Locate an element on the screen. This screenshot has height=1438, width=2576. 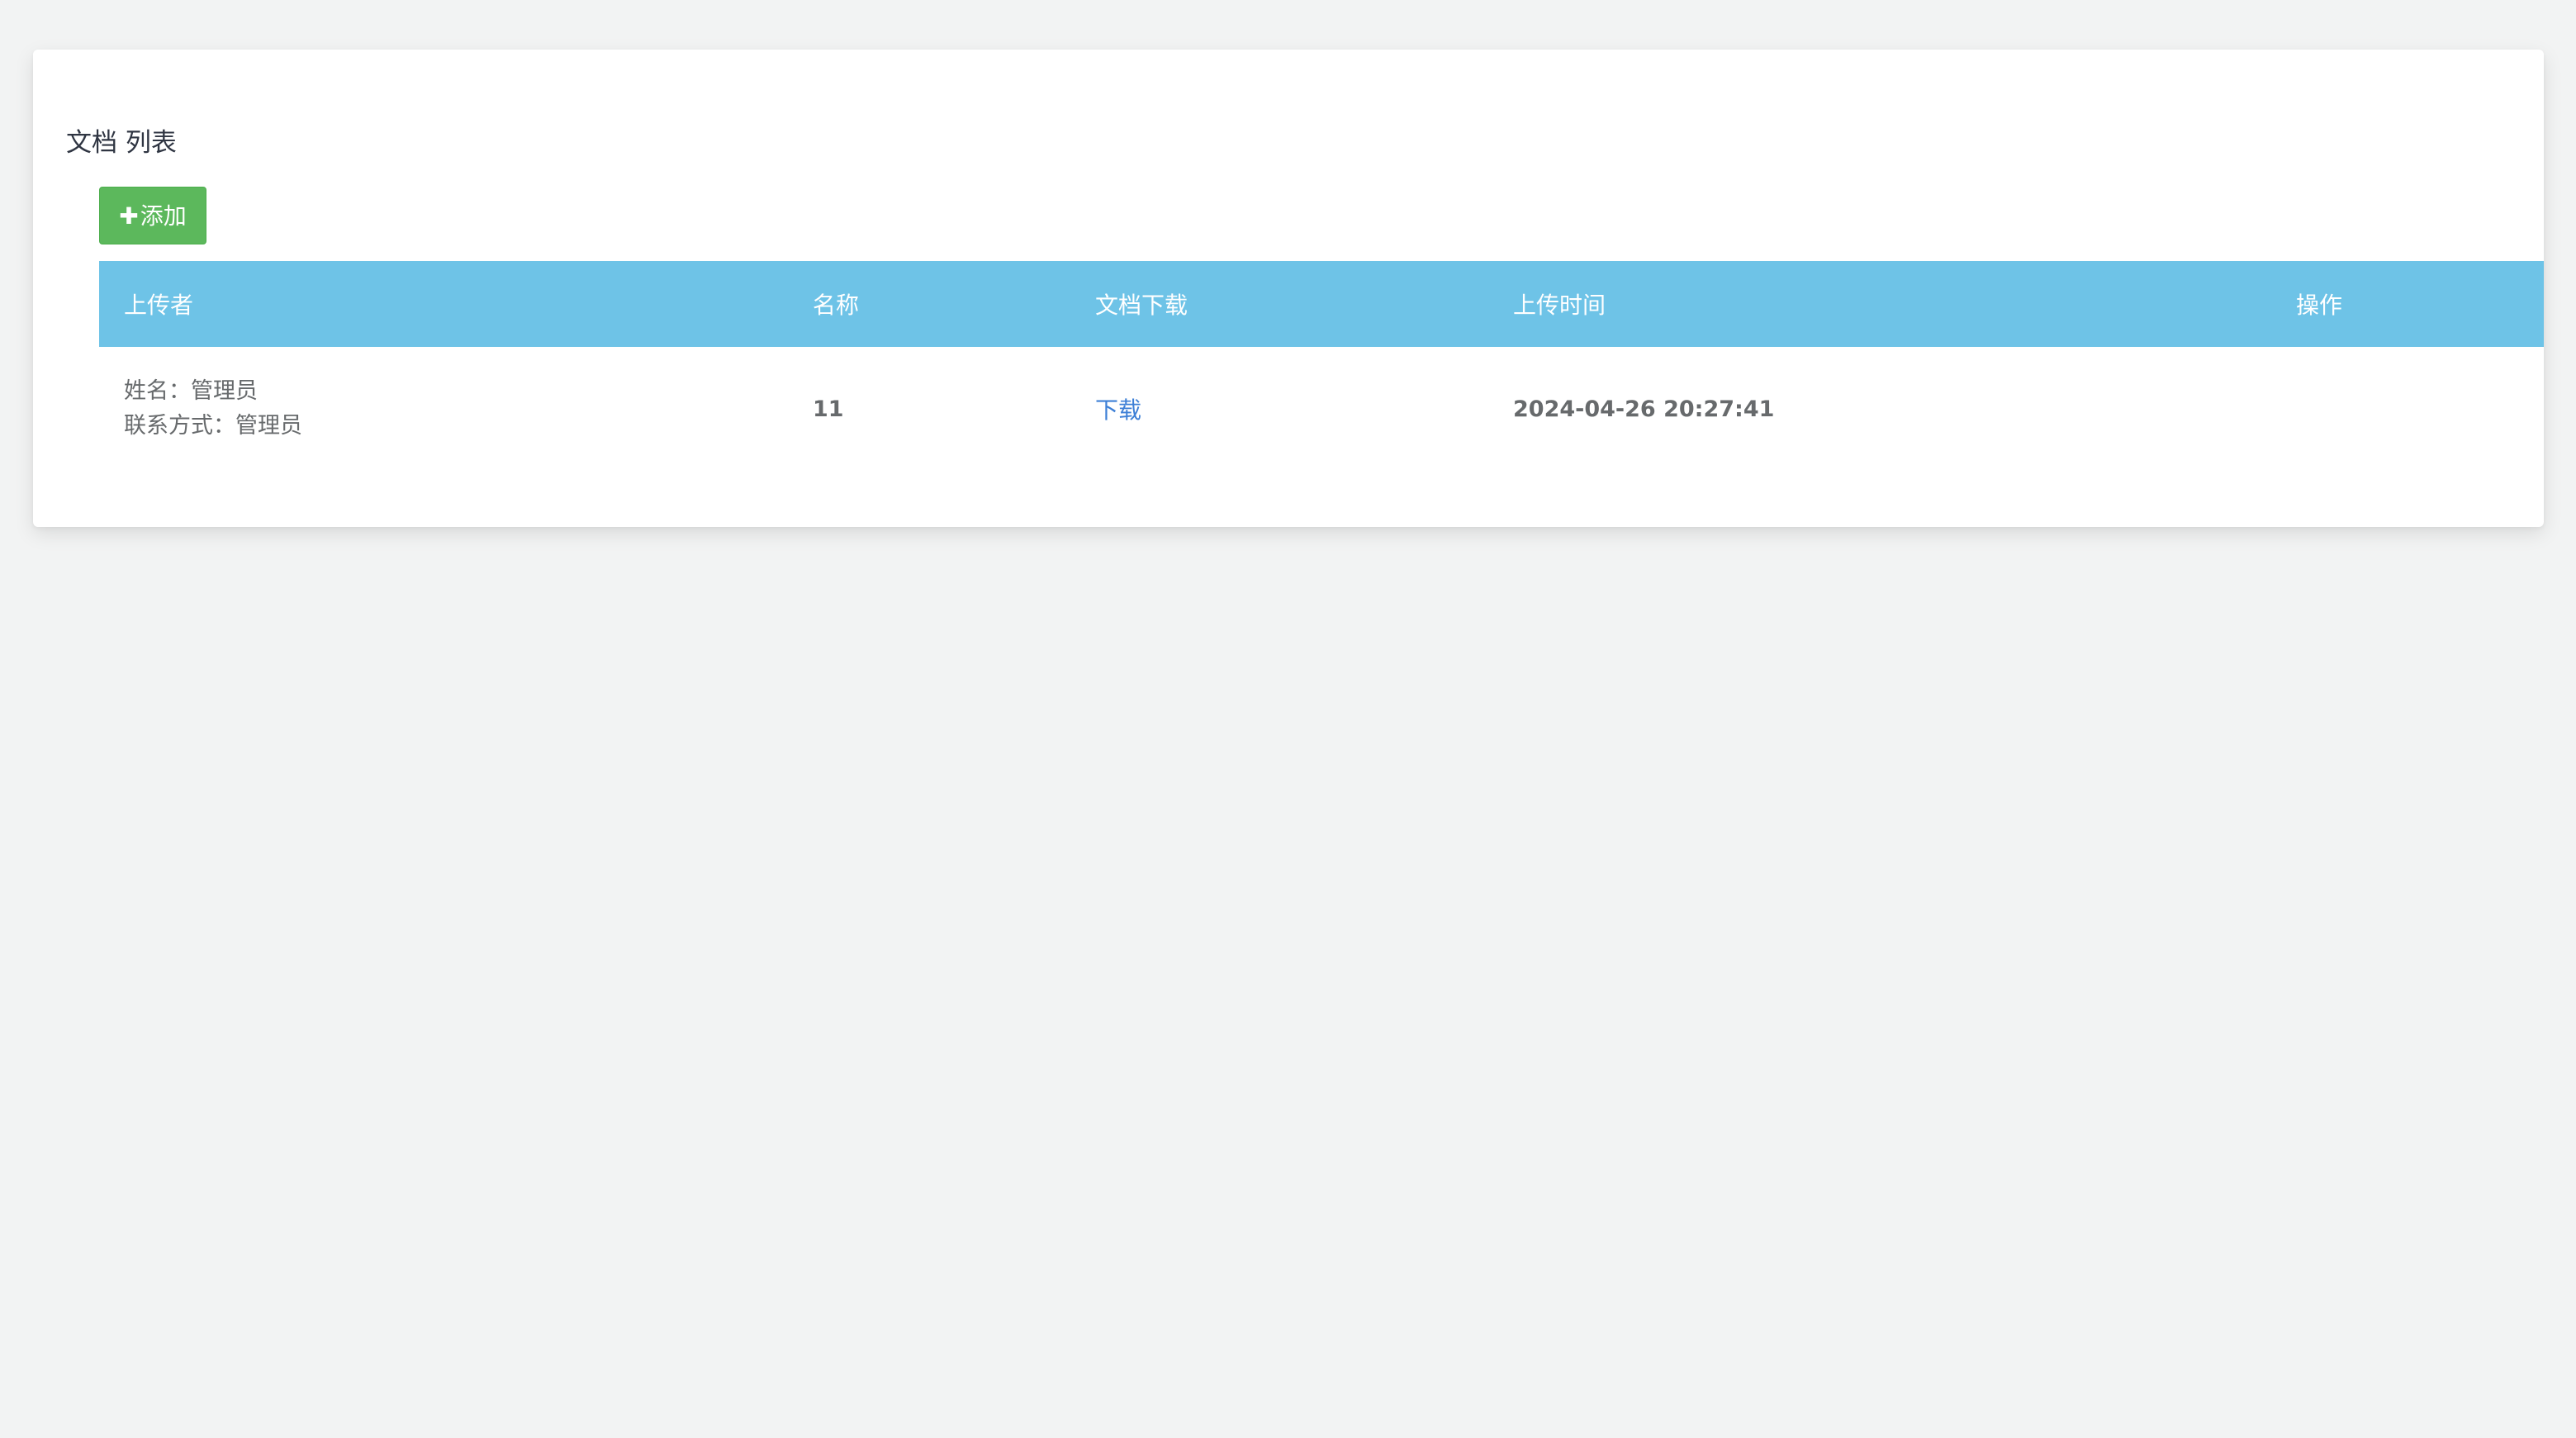
actions-cell is located at coordinates (2407, 409).